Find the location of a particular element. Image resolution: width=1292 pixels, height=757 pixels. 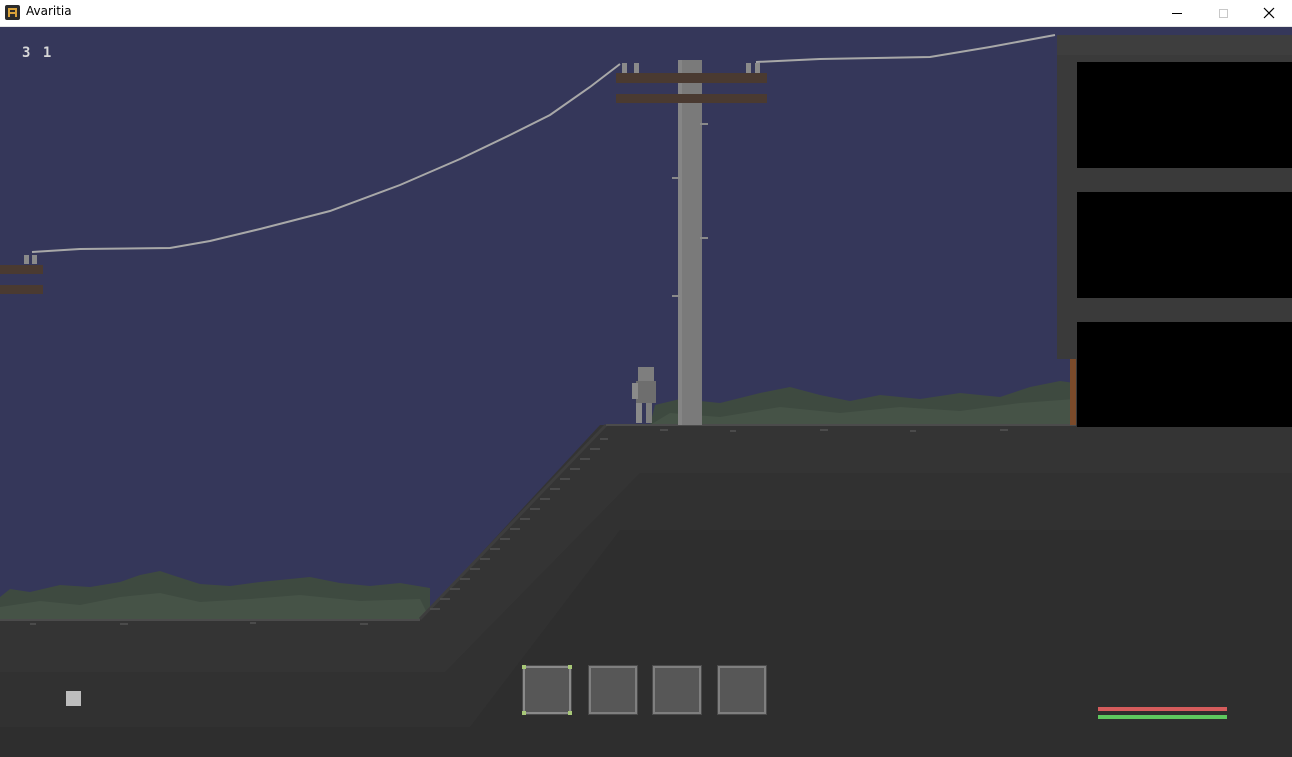

minimize-icon is located at coordinates (1177, 13).